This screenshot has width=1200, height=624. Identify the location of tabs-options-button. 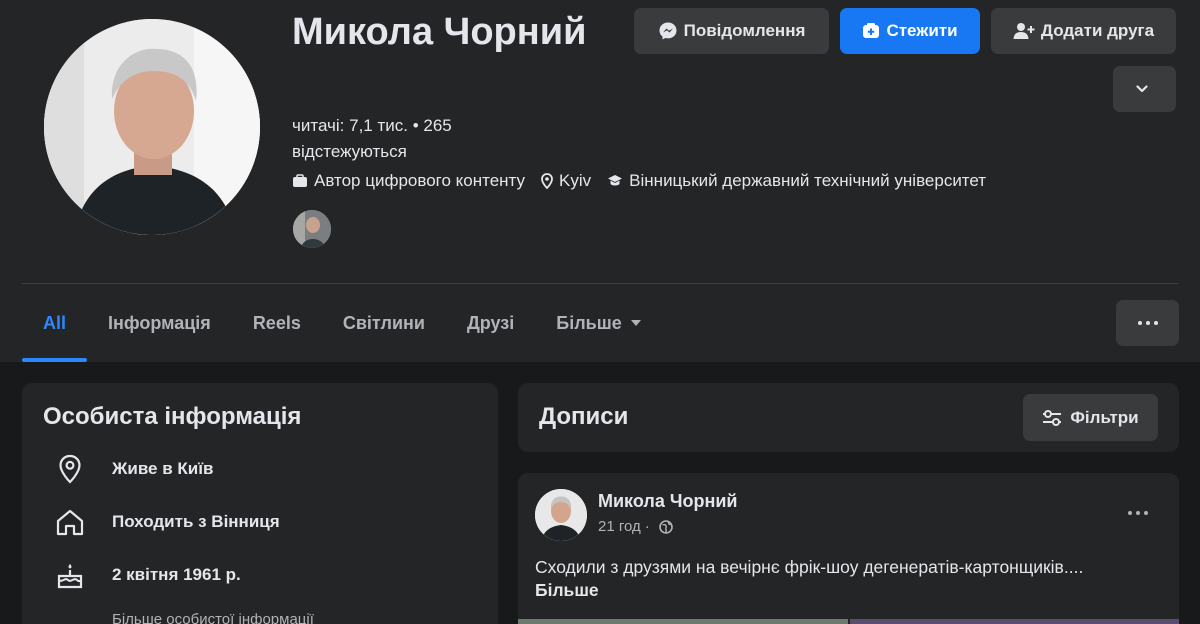
(1147, 323).